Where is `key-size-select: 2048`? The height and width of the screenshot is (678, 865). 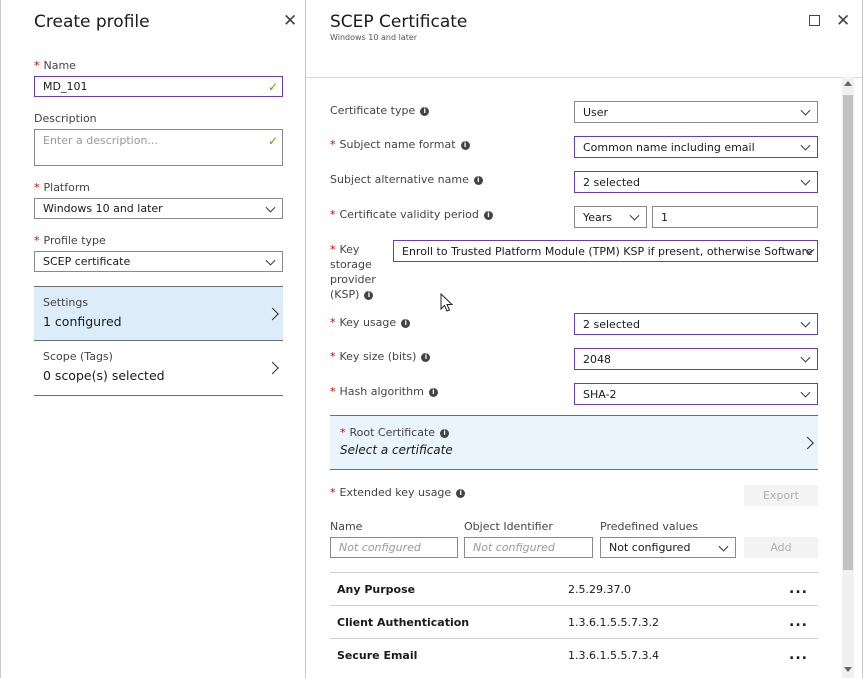 key-size-select: 2048 is located at coordinates (696, 359).